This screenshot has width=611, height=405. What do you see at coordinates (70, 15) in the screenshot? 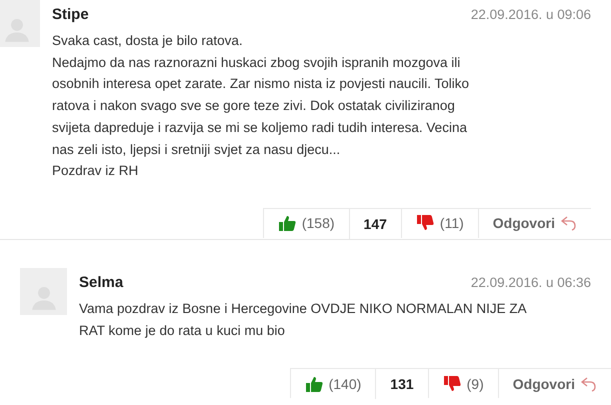
I see `author-name: Stipe` at bounding box center [70, 15].